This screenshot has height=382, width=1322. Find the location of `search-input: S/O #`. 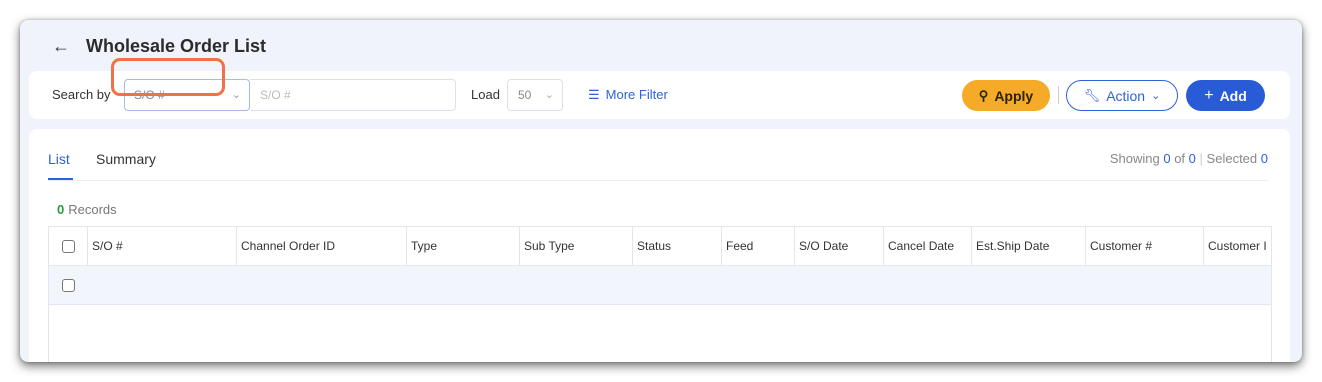

search-input: S/O # is located at coordinates (353, 95).